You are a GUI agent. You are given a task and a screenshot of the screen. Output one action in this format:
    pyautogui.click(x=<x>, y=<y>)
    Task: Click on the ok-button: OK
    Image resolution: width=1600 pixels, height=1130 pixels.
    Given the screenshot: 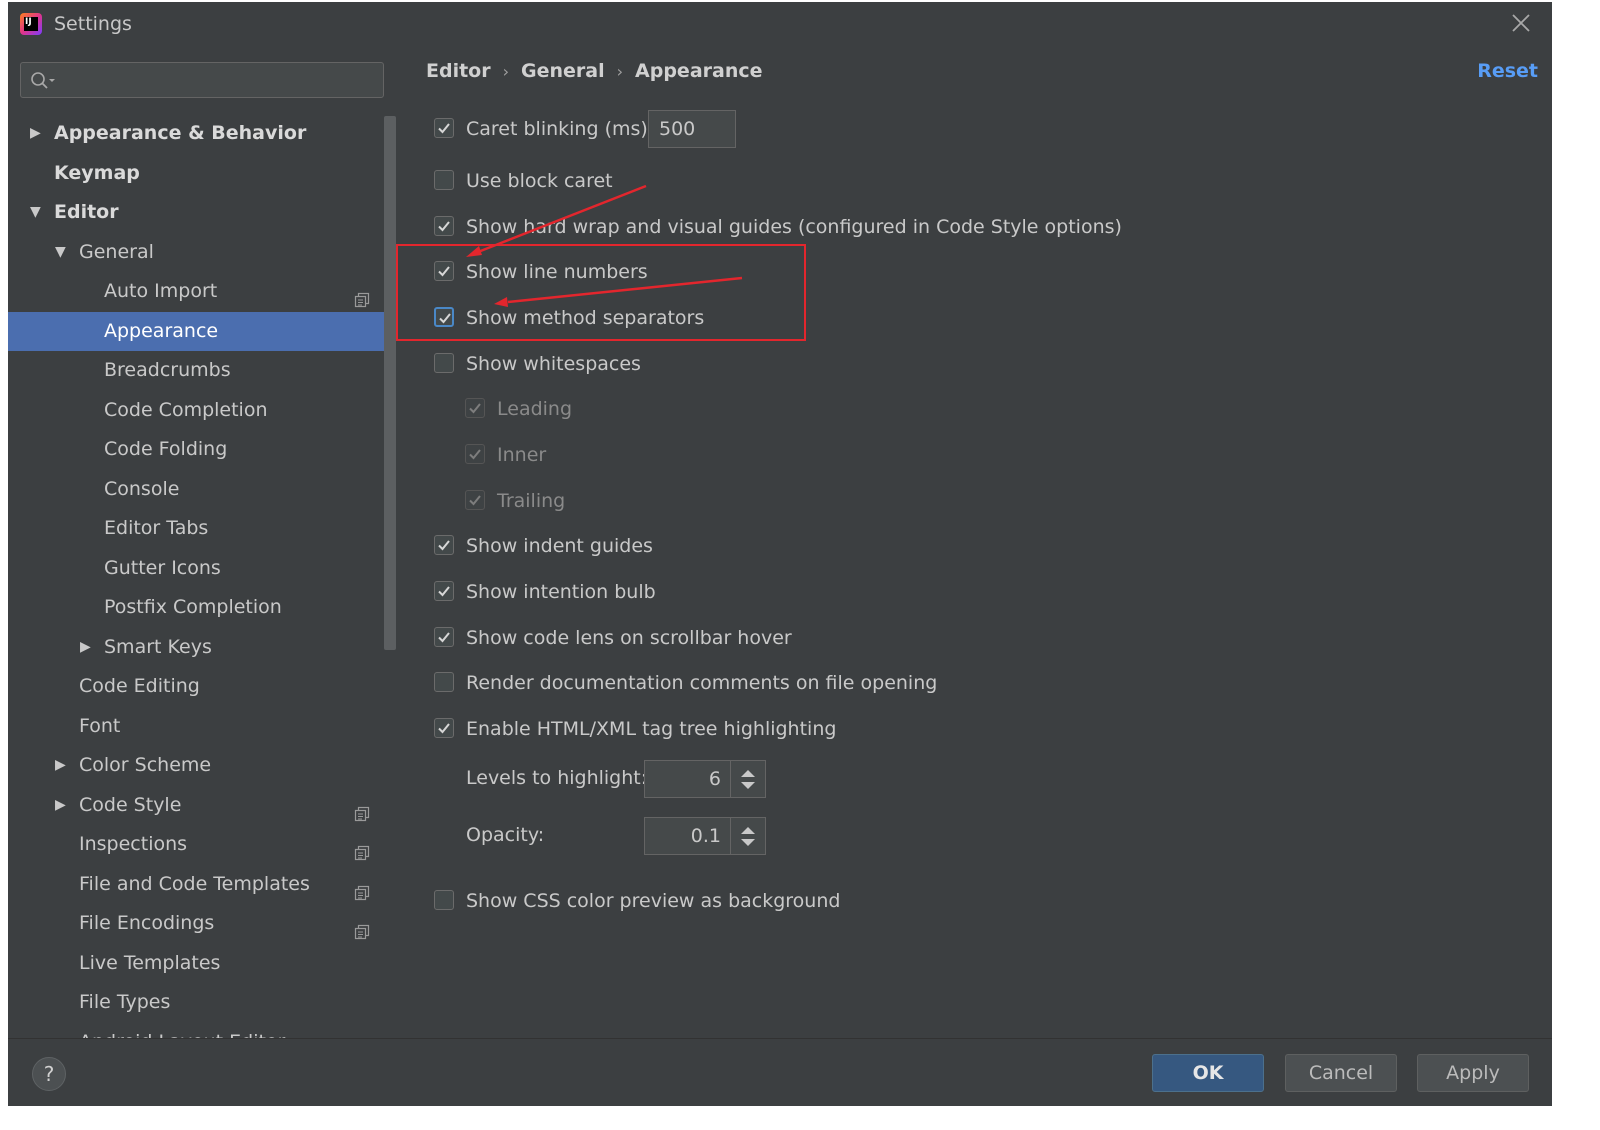 What is the action you would take?
    pyautogui.click(x=1208, y=1073)
    